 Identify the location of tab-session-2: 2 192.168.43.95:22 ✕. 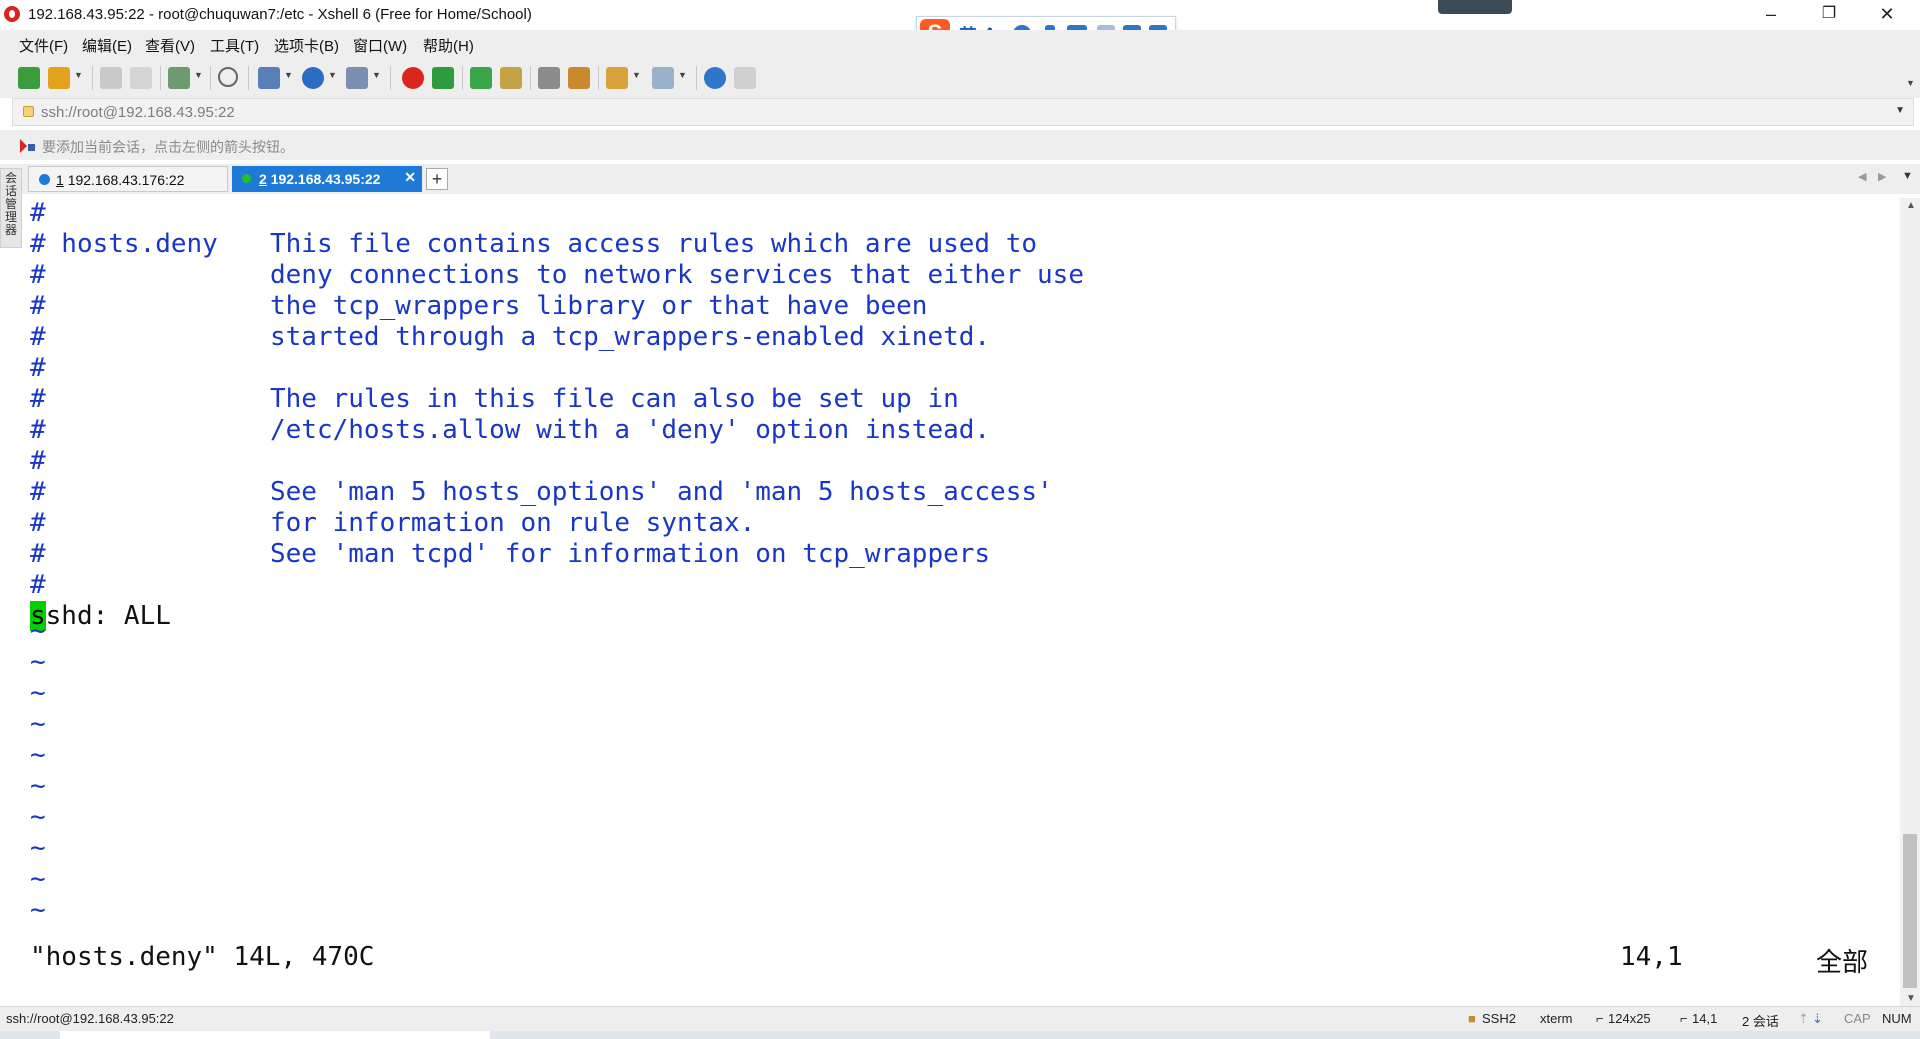
(327, 179).